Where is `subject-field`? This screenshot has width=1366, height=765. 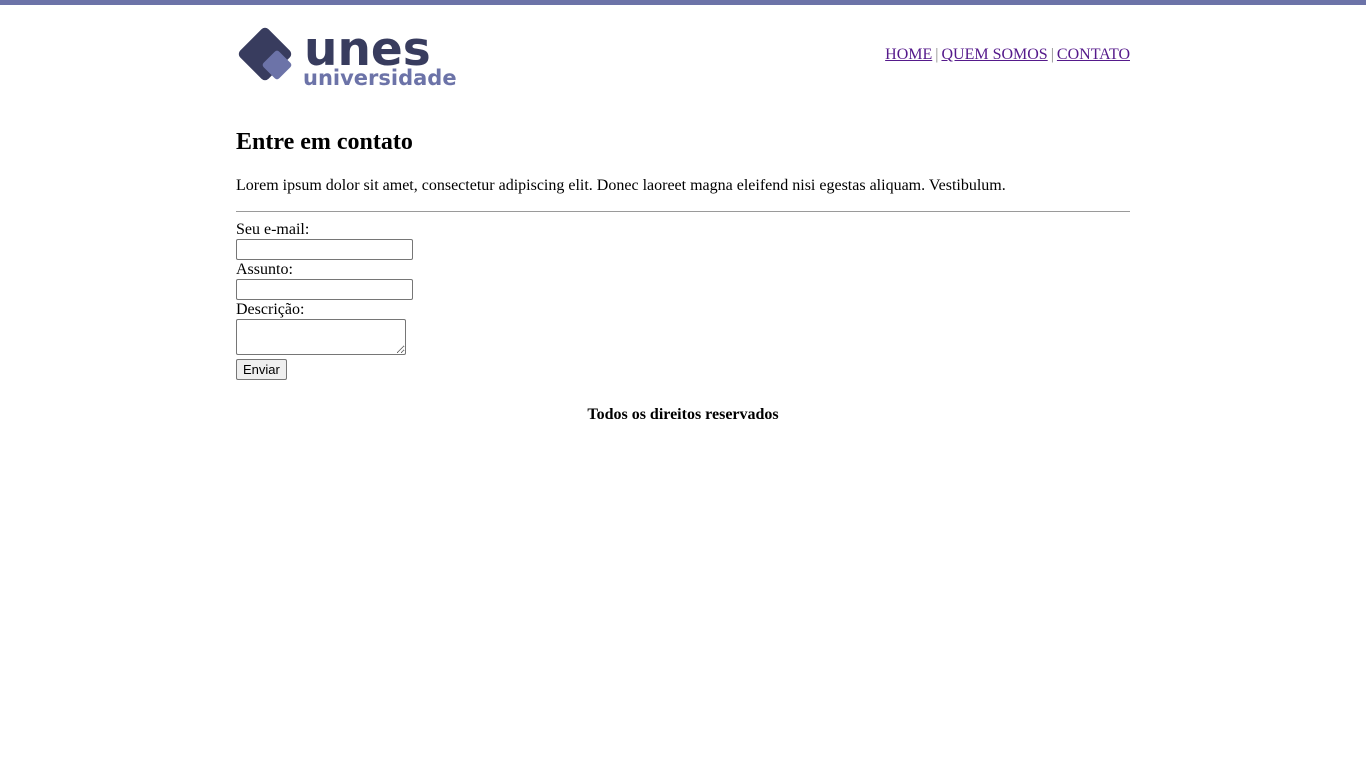
subject-field is located at coordinates (324, 289).